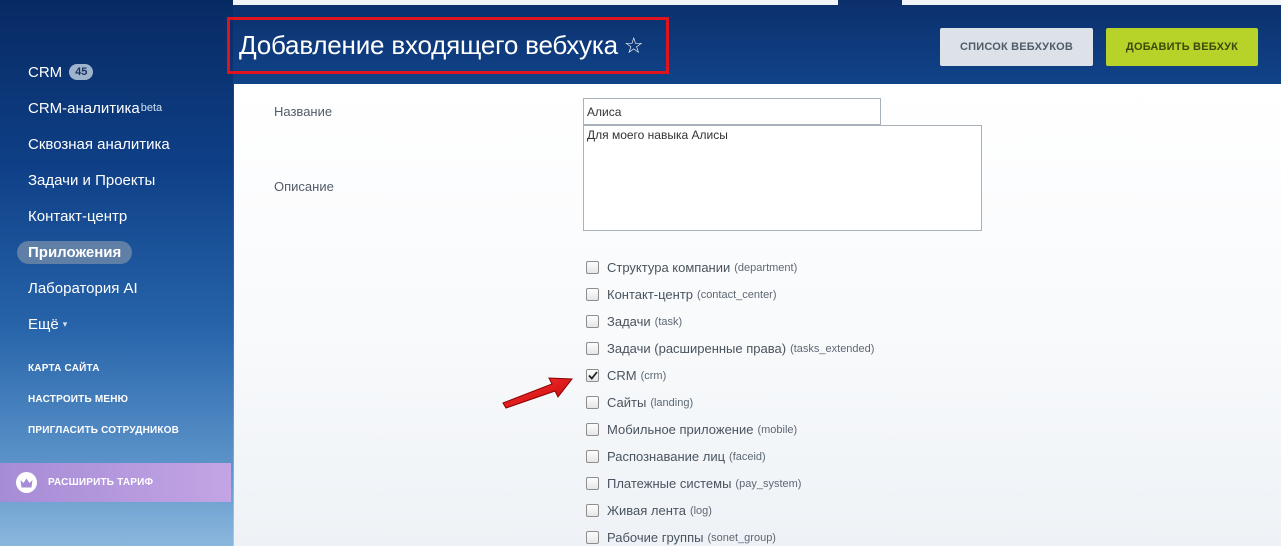  Describe the element at coordinates (782, 178) in the screenshot. I see `description-textarea: Для моего навыка Алисы` at that location.